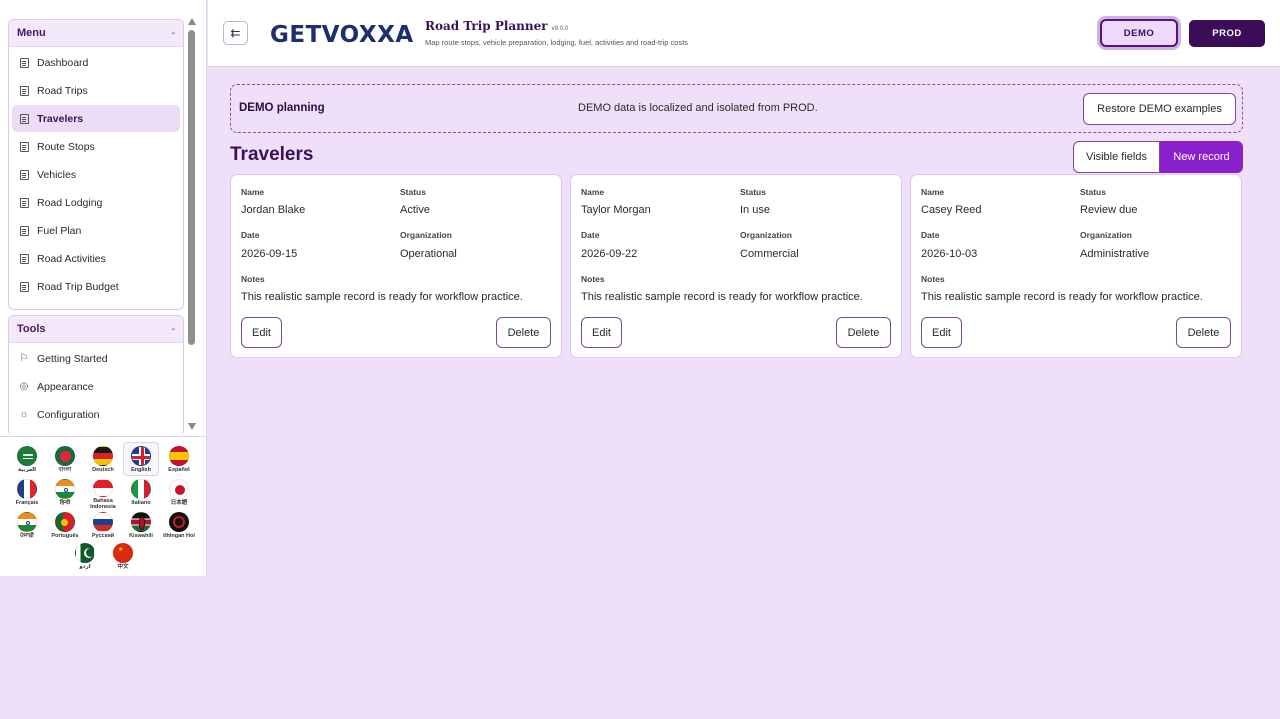 Image resolution: width=1280 pixels, height=719 pixels. What do you see at coordinates (272, 154) in the screenshot?
I see `page-title: Travelers` at bounding box center [272, 154].